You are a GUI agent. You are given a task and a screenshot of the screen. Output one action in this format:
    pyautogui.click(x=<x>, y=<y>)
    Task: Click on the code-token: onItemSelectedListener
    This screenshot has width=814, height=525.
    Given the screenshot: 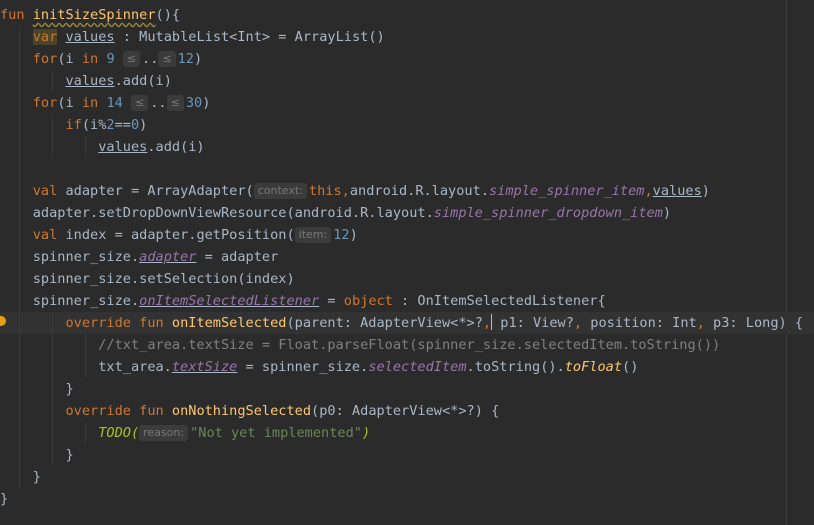 What is the action you would take?
    pyautogui.click(x=229, y=301)
    